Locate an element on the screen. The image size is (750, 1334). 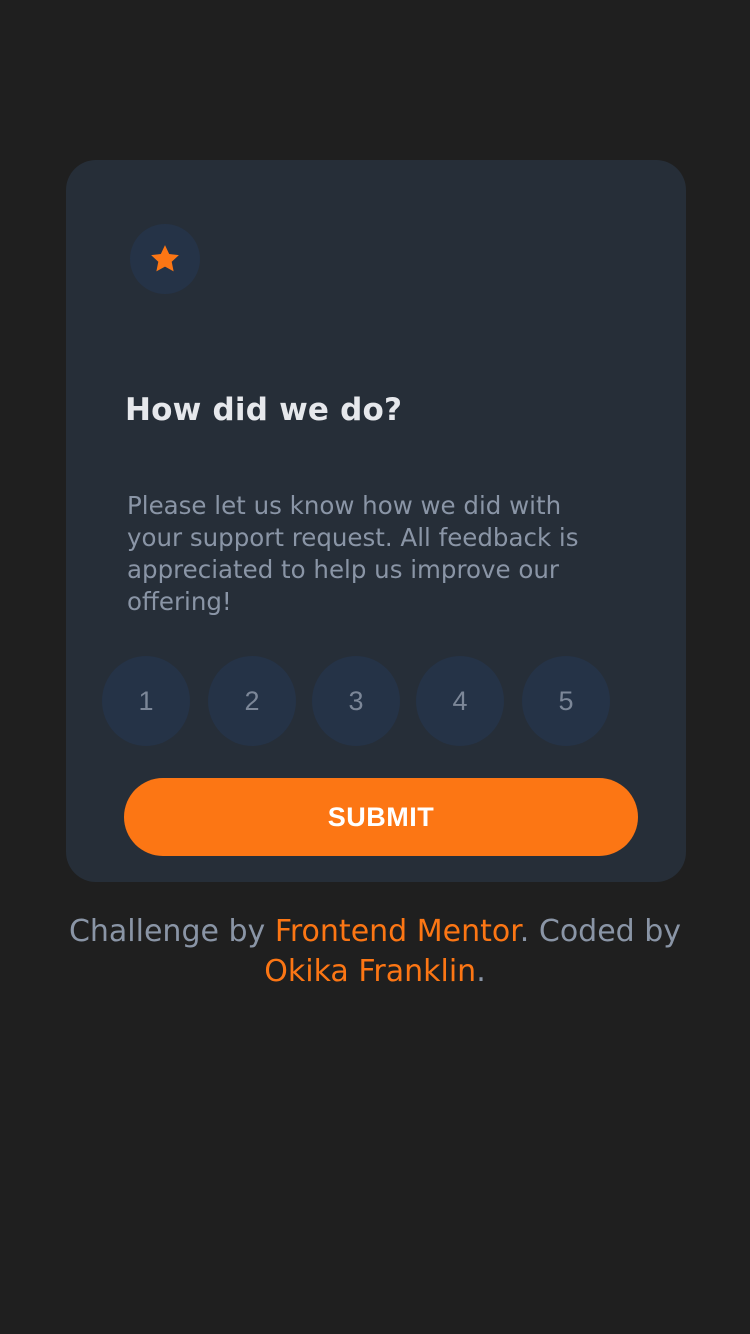
rating-button-4: 4 is located at coordinates (460, 701).